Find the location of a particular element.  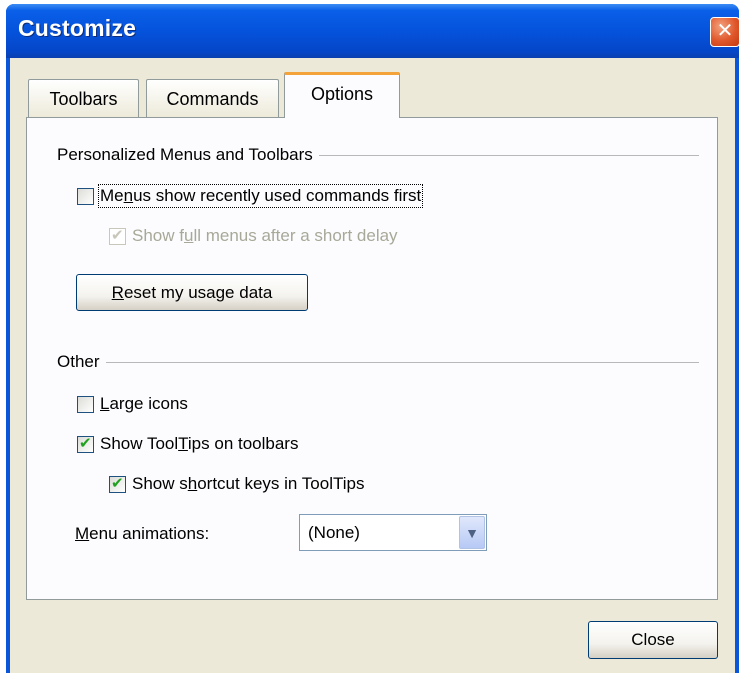

menu-animations-label: Menu animations: is located at coordinates (142, 533).